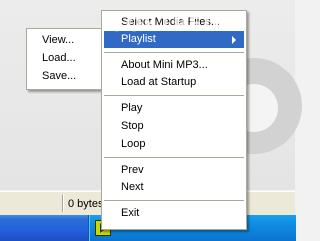  Describe the element at coordinates (174, 82) in the screenshot. I see `menu-item-load-at-startup: Load at Startup` at that location.